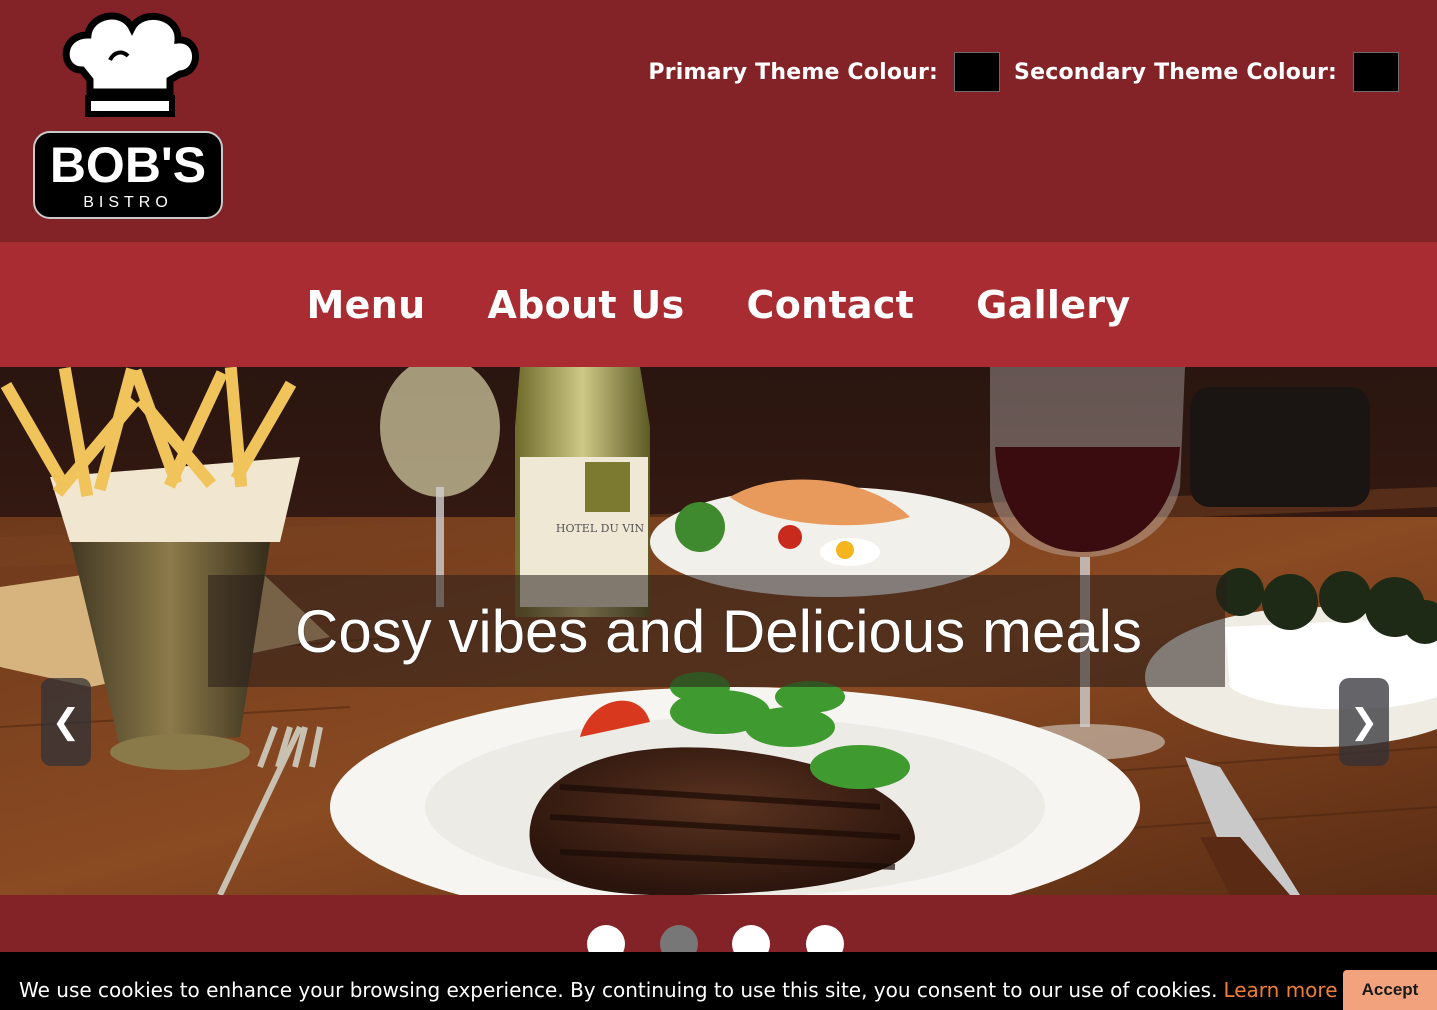 Image resolution: width=1437 pixels, height=1010 pixels. What do you see at coordinates (366, 305) in the screenshot?
I see `nav-item-menu: Menu` at bounding box center [366, 305].